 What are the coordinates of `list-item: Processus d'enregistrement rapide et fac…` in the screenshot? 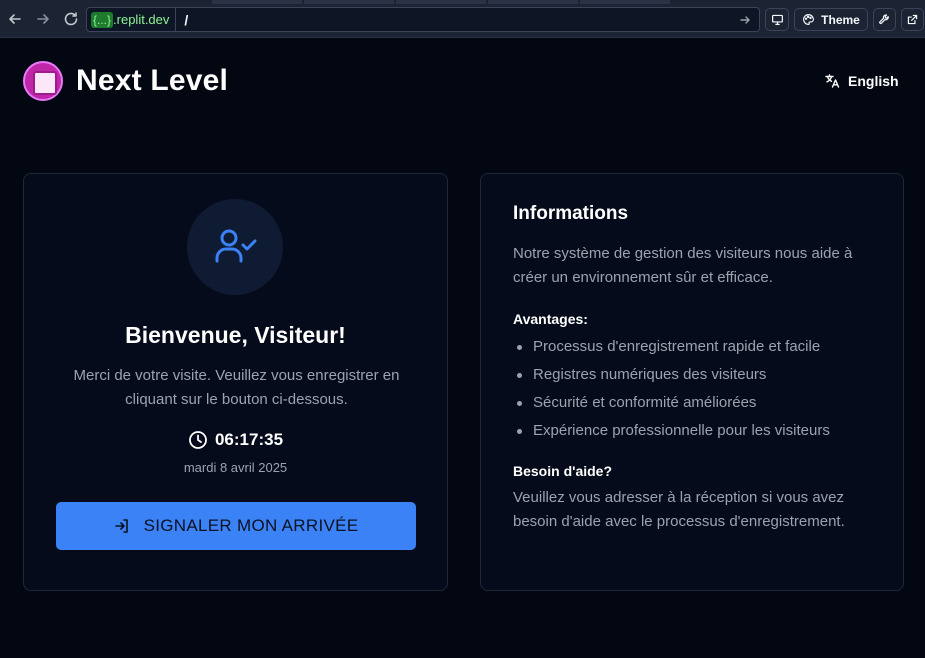 It's located at (700, 347).